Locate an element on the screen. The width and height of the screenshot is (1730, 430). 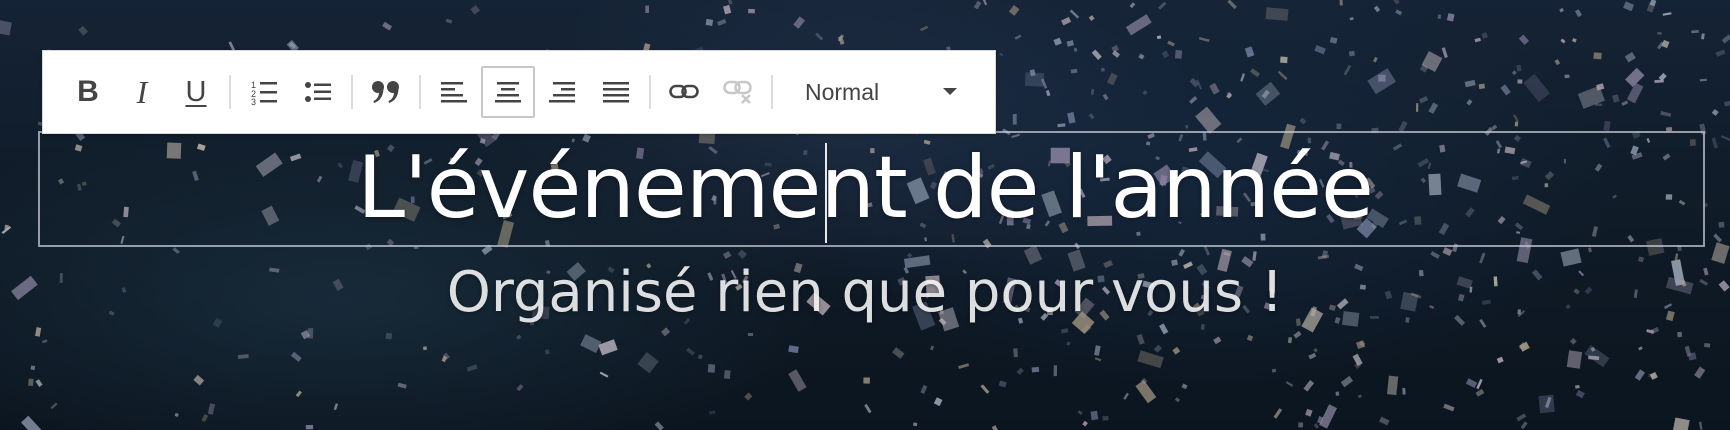
bullet-list-button is located at coordinates (318, 92).